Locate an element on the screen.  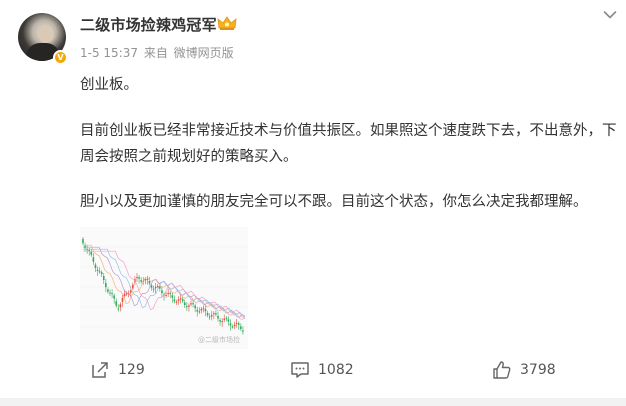
chart-thumbnail-graphic is located at coordinates (164, 286).